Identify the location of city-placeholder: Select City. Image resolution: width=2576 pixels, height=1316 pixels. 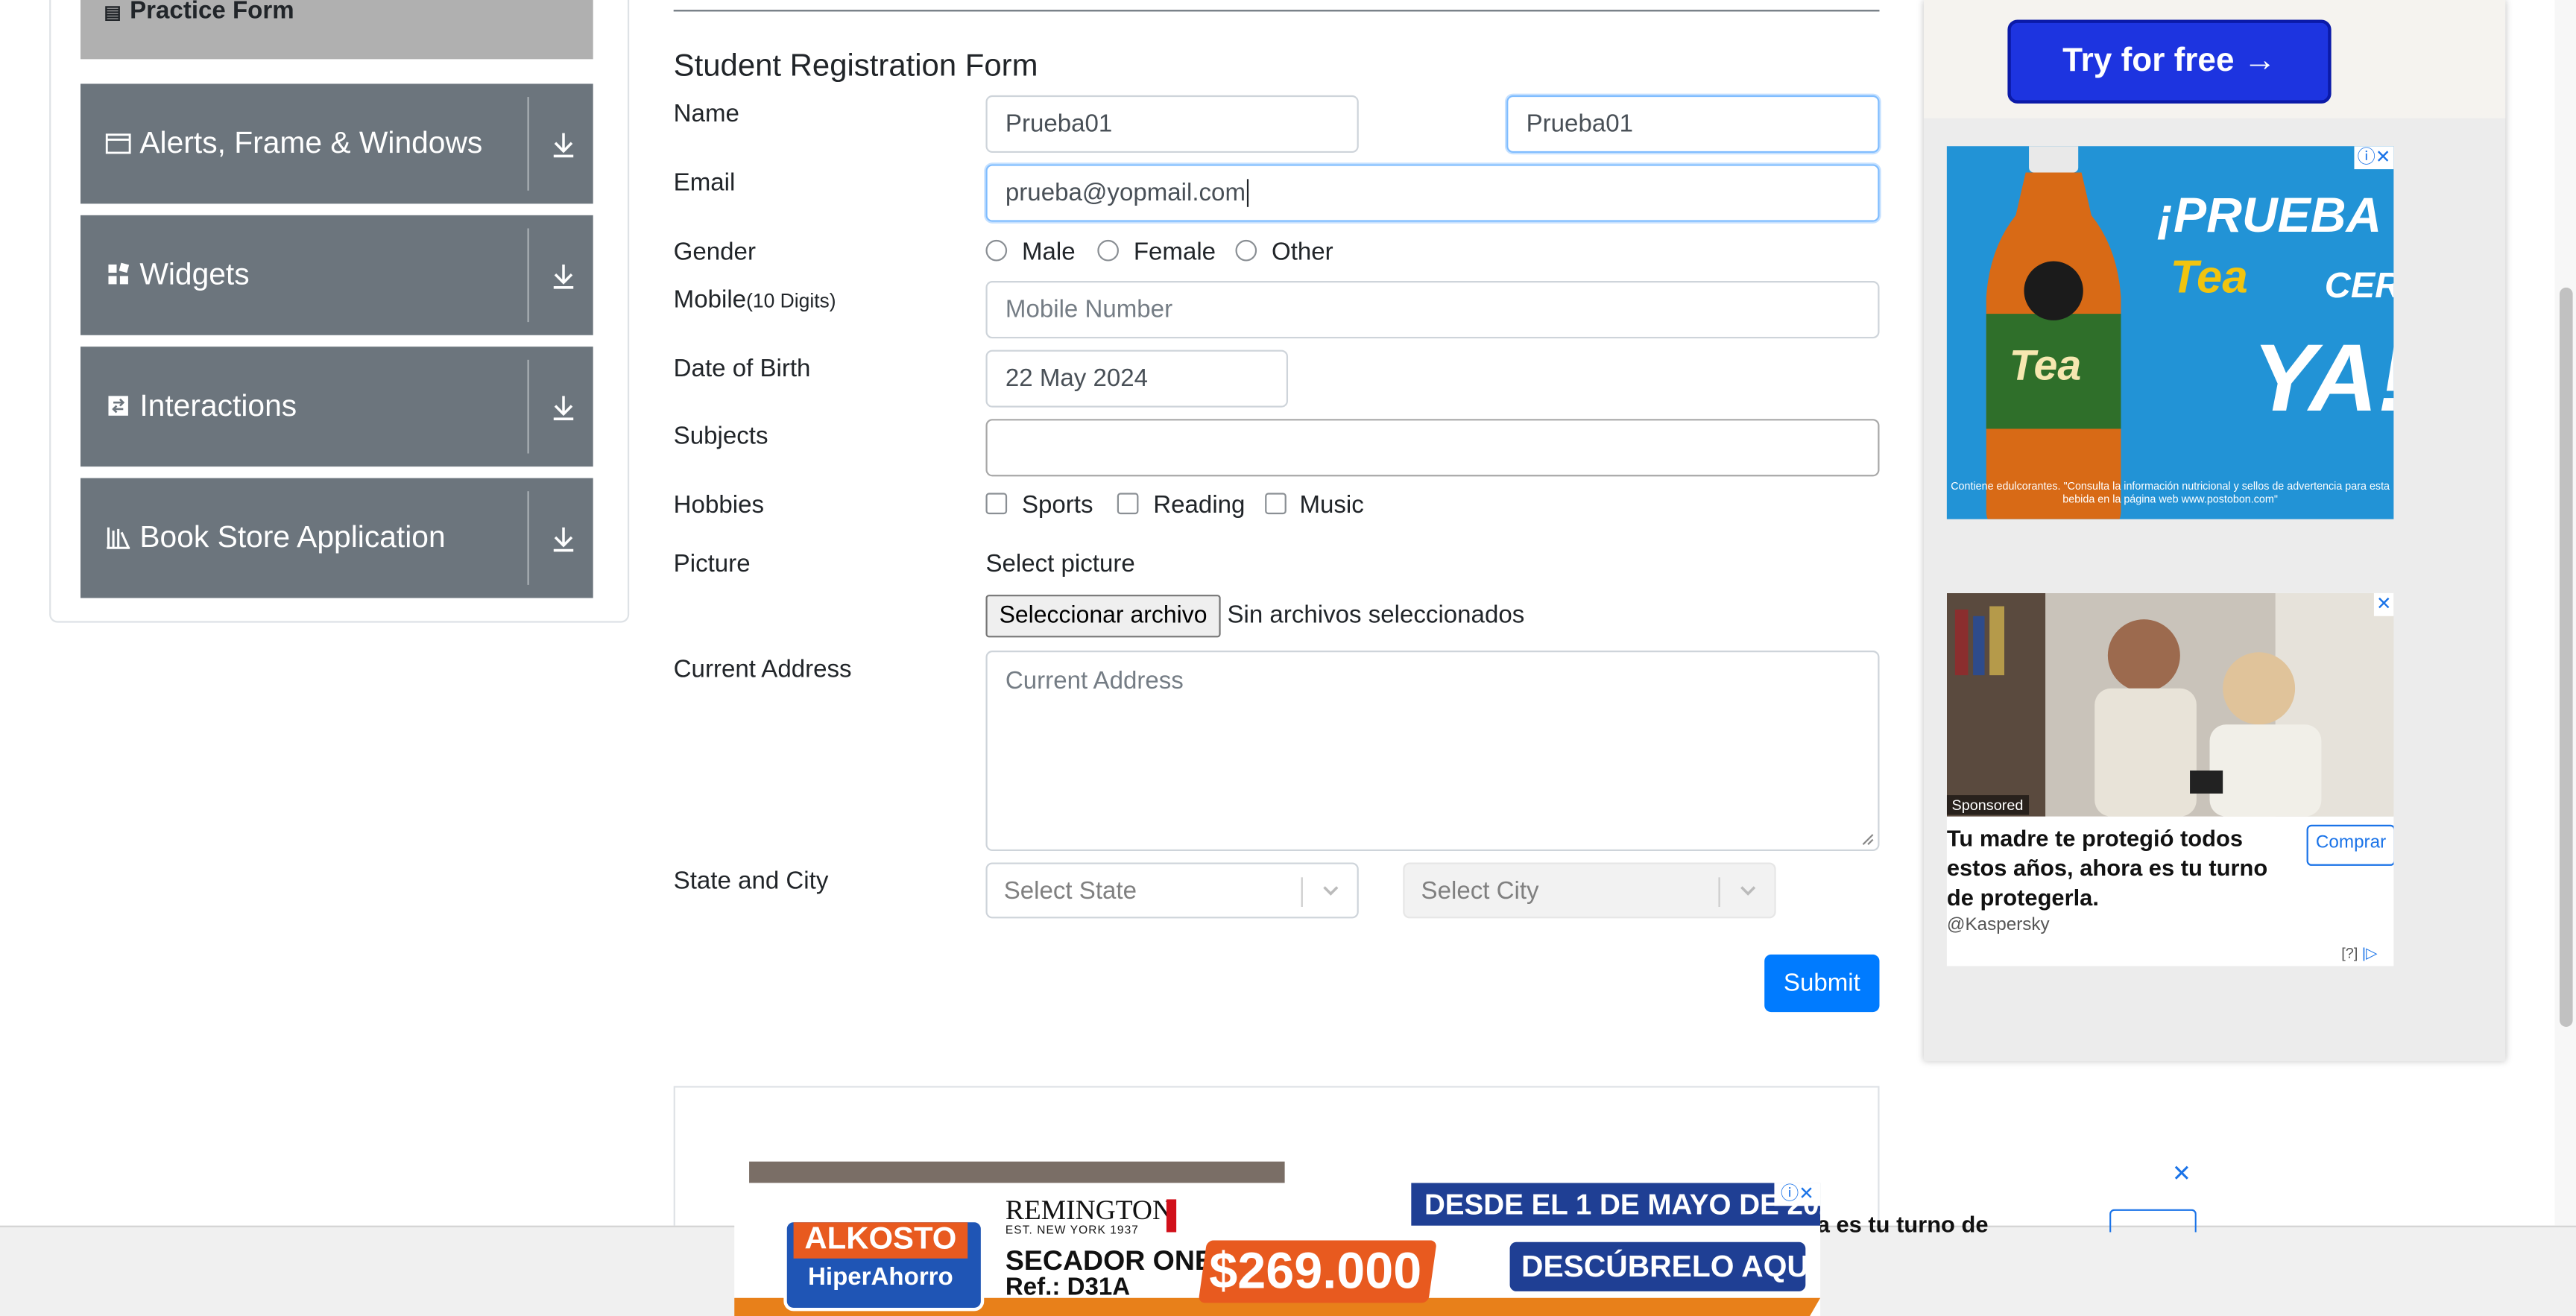
(1480, 891).